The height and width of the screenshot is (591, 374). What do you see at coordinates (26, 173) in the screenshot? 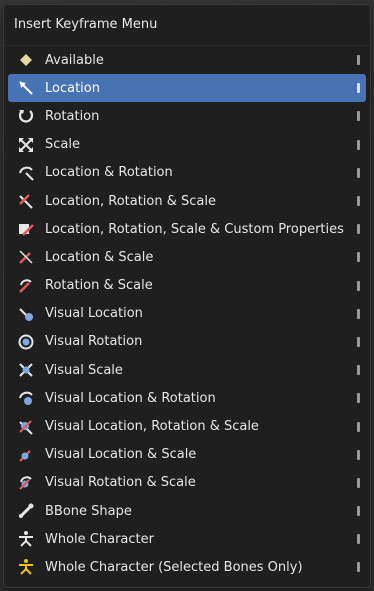
I see `location-rotation-icon` at bounding box center [26, 173].